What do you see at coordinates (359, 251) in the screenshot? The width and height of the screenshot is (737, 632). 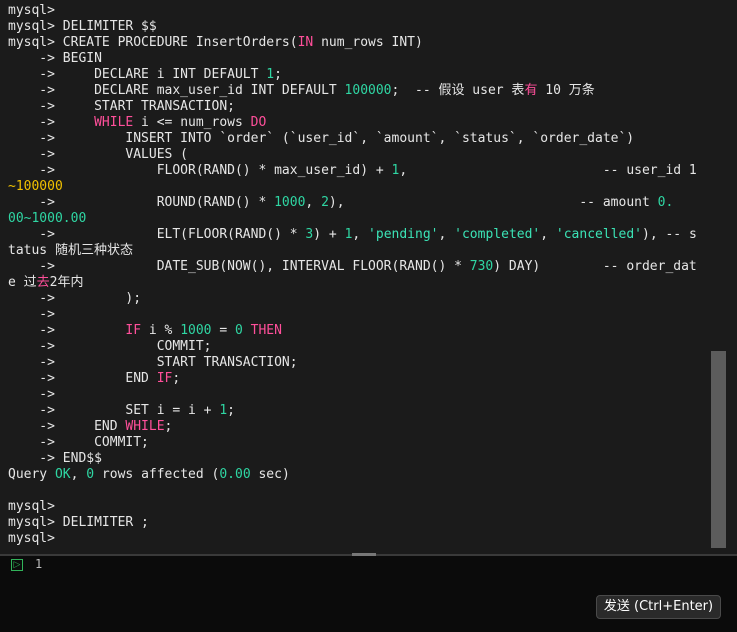 I see `terminal-line: tatus 随机三种状态` at bounding box center [359, 251].